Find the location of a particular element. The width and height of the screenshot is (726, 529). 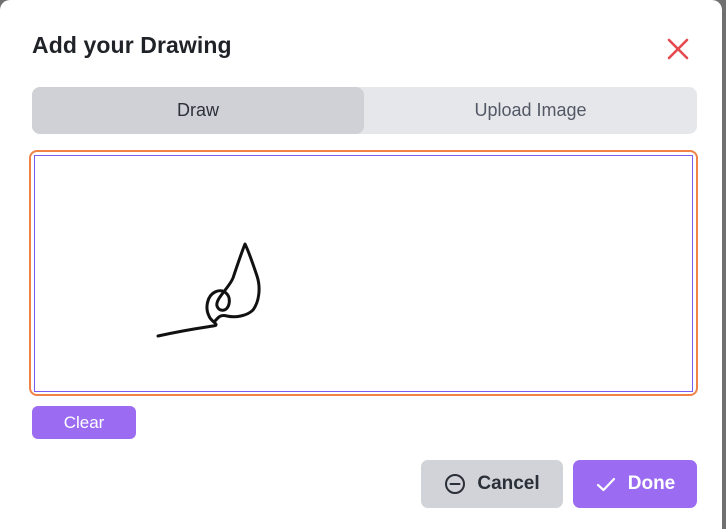

cancel-button: Cancel is located at coordinates (492, 484).